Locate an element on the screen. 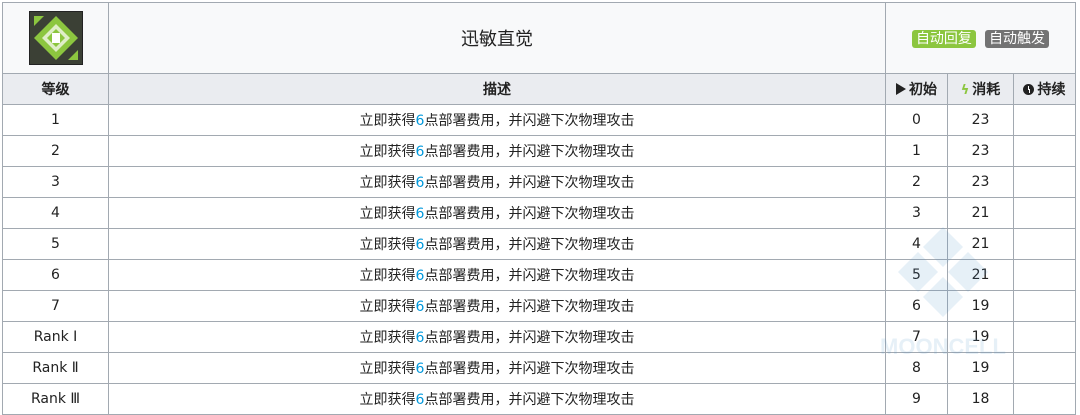  row-initial: 3 is located at coordinates (916, 213).